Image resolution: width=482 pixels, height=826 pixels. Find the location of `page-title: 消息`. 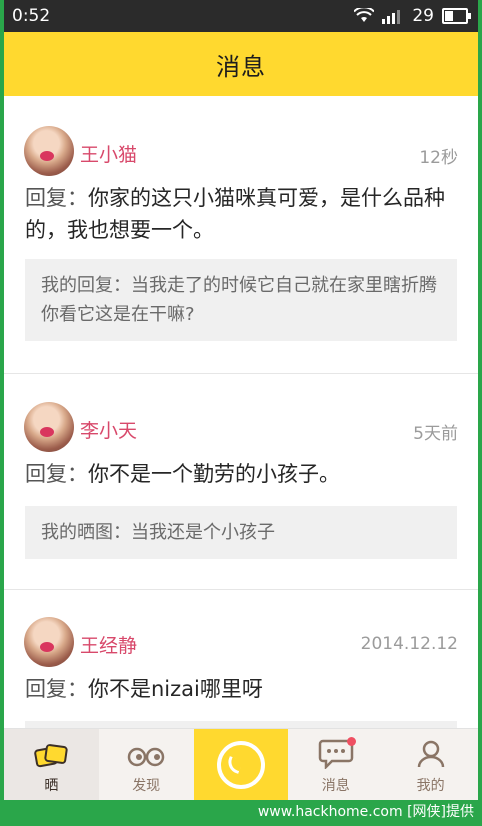

page-title: 消息 is located at coordinates (241, 64).